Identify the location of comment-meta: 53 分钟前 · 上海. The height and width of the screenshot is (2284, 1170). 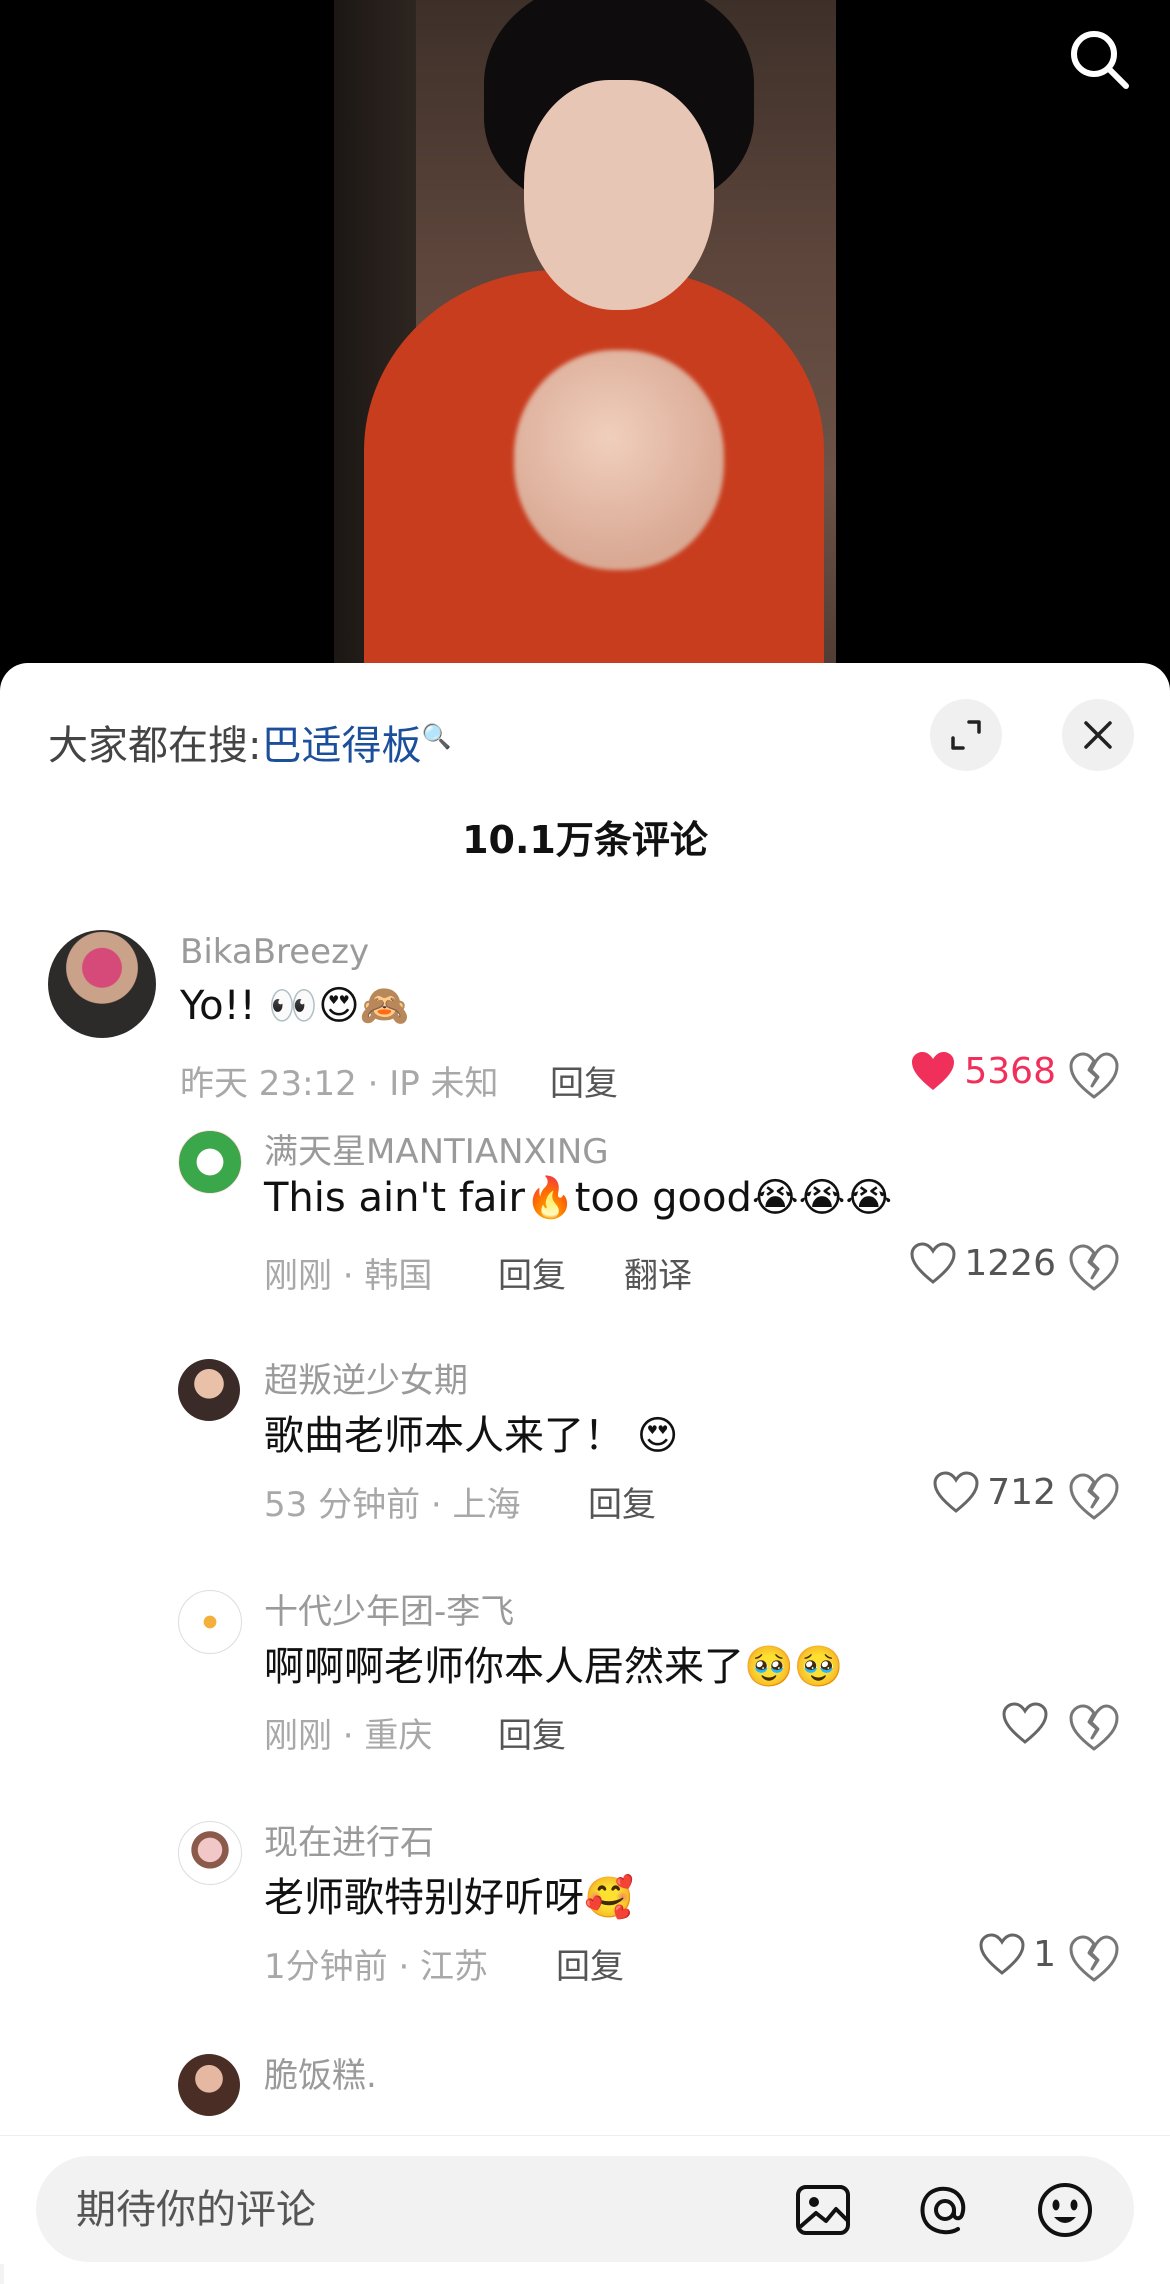
(392, 1505).